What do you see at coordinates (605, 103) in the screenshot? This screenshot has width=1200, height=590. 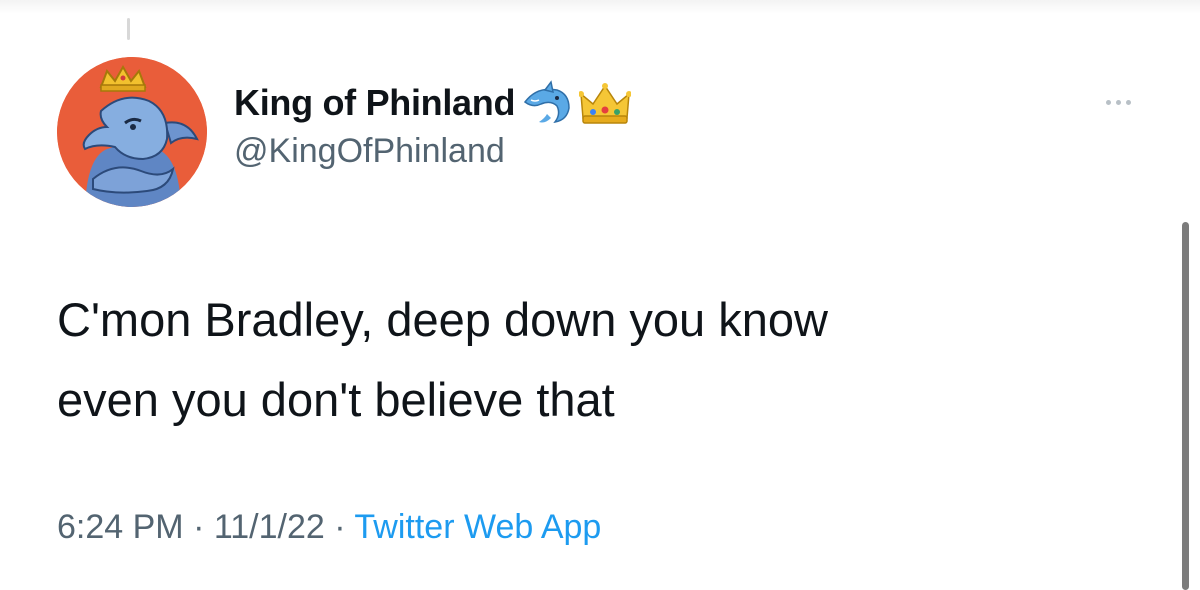 I see `crown-icon` at bounding box center [605, 103].